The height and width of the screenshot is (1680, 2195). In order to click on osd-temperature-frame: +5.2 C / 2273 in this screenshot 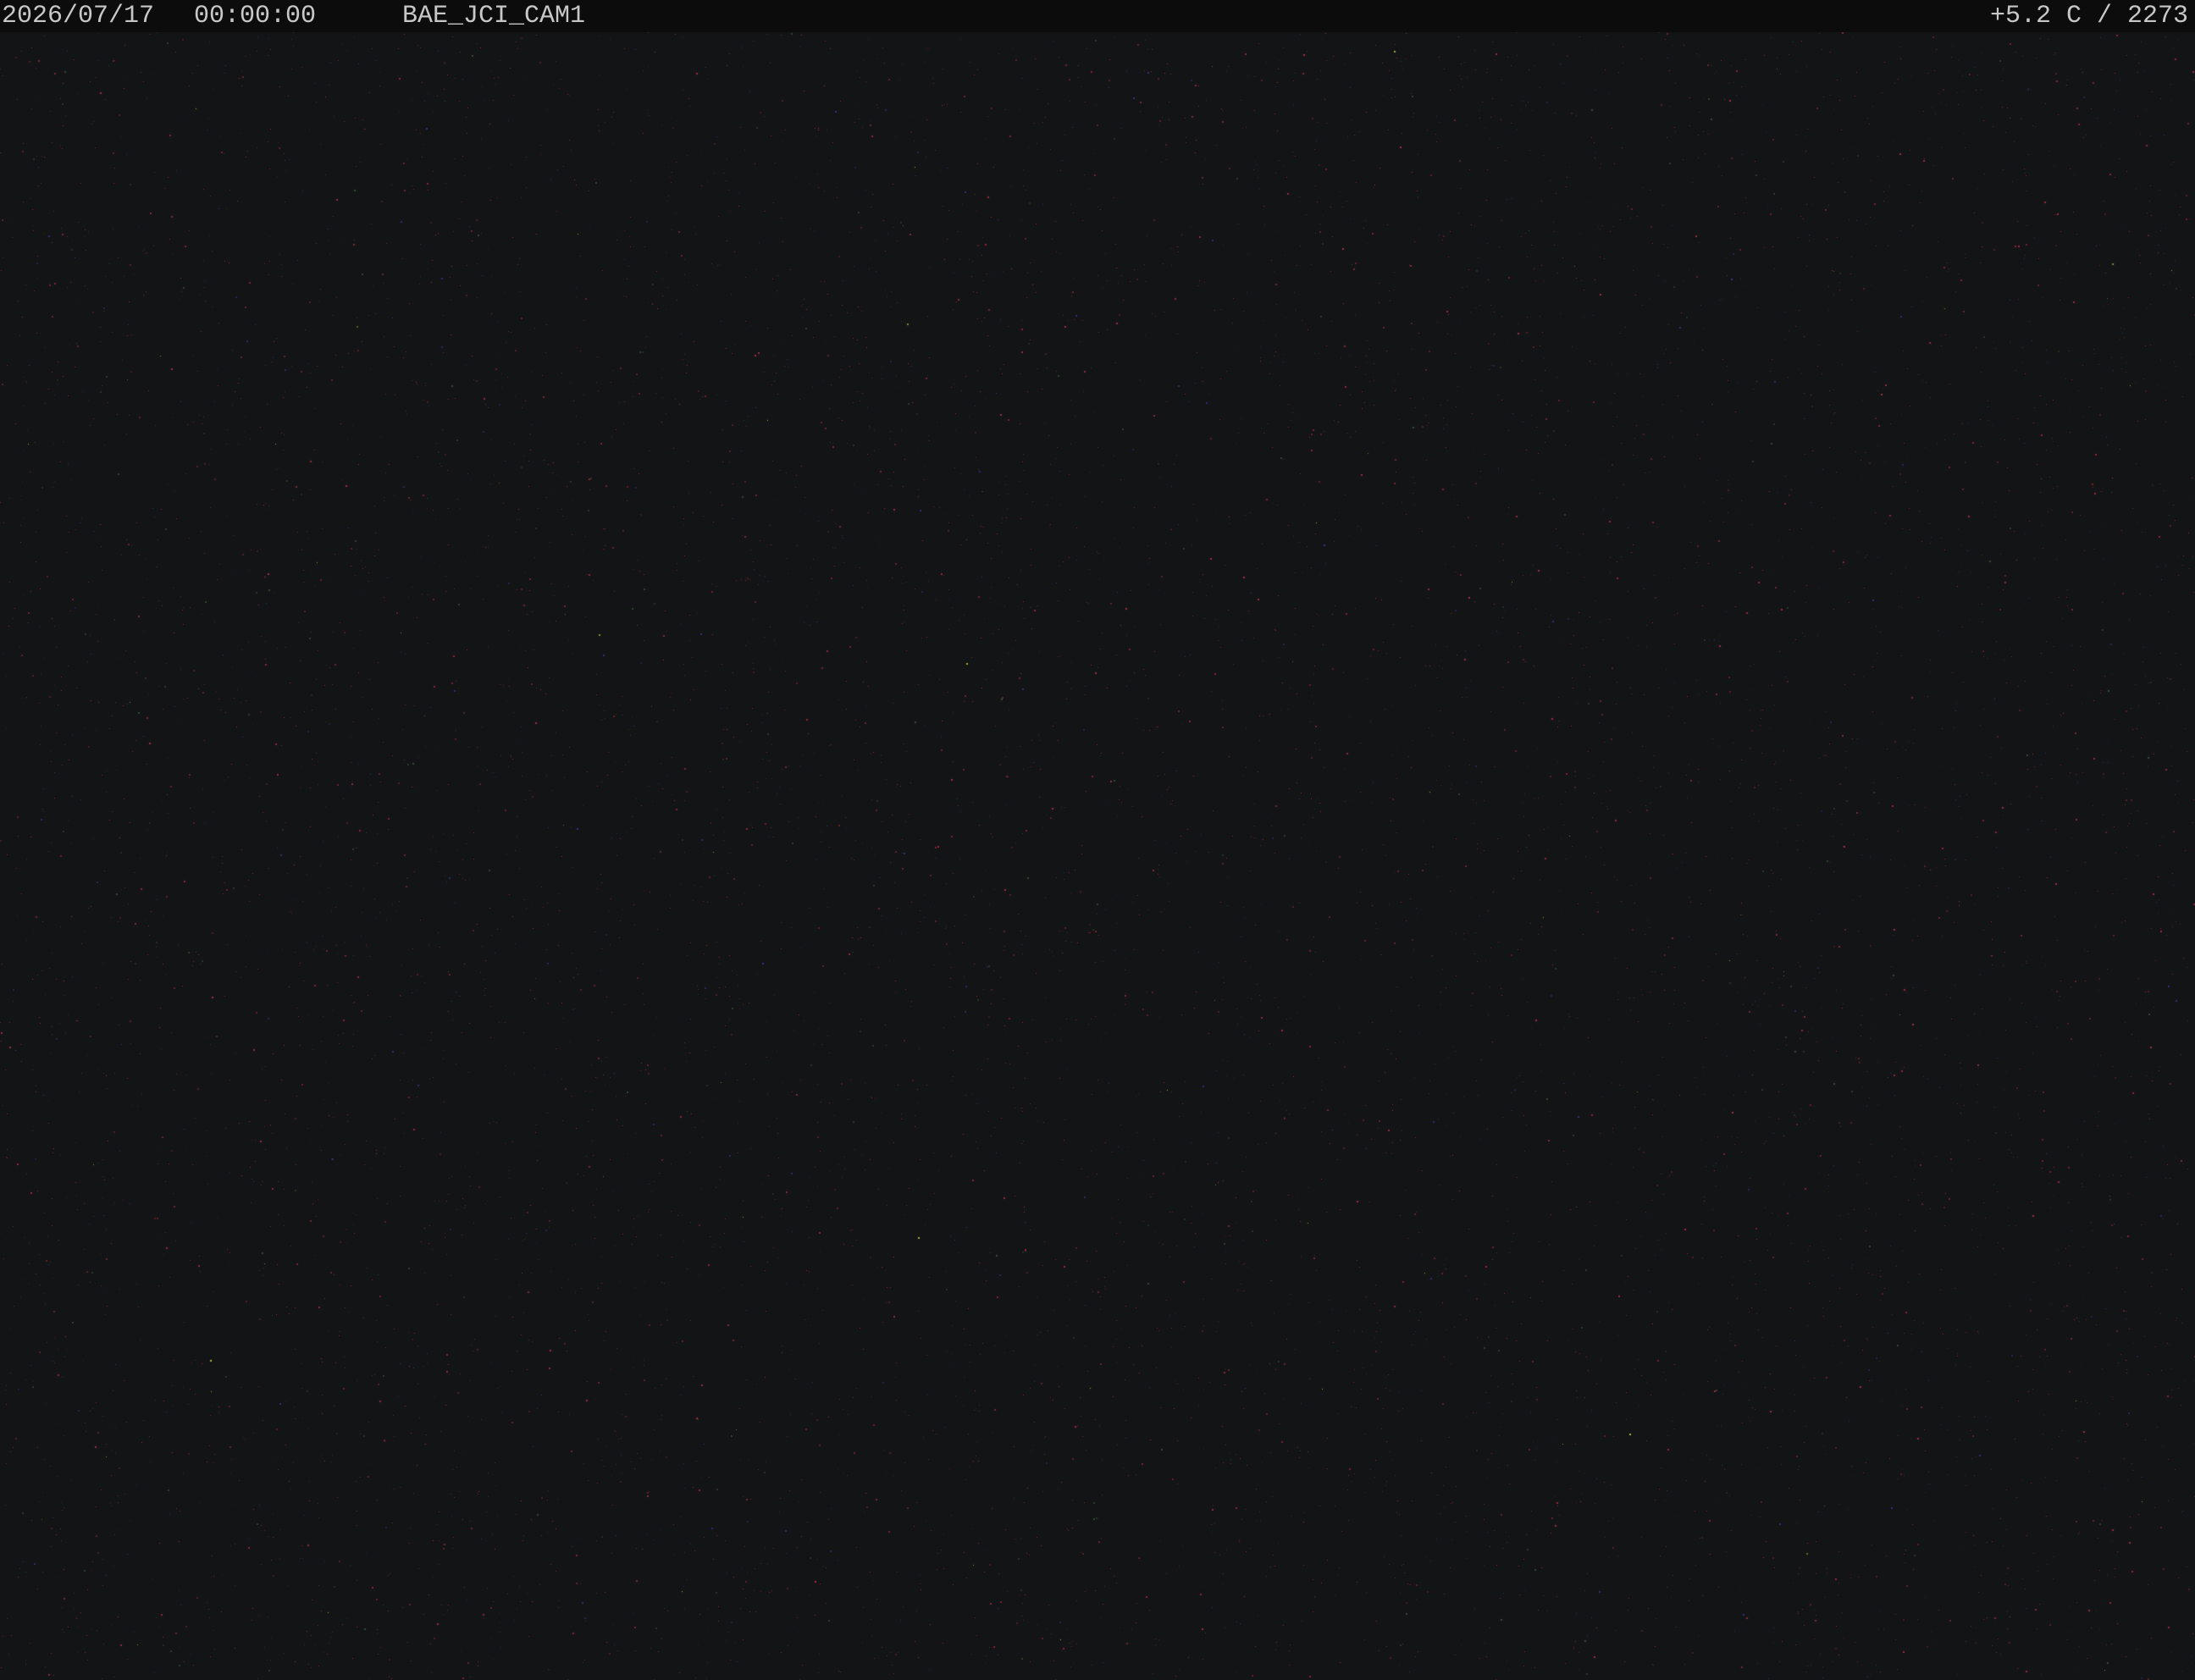, I will do `click(2088, 16)`.